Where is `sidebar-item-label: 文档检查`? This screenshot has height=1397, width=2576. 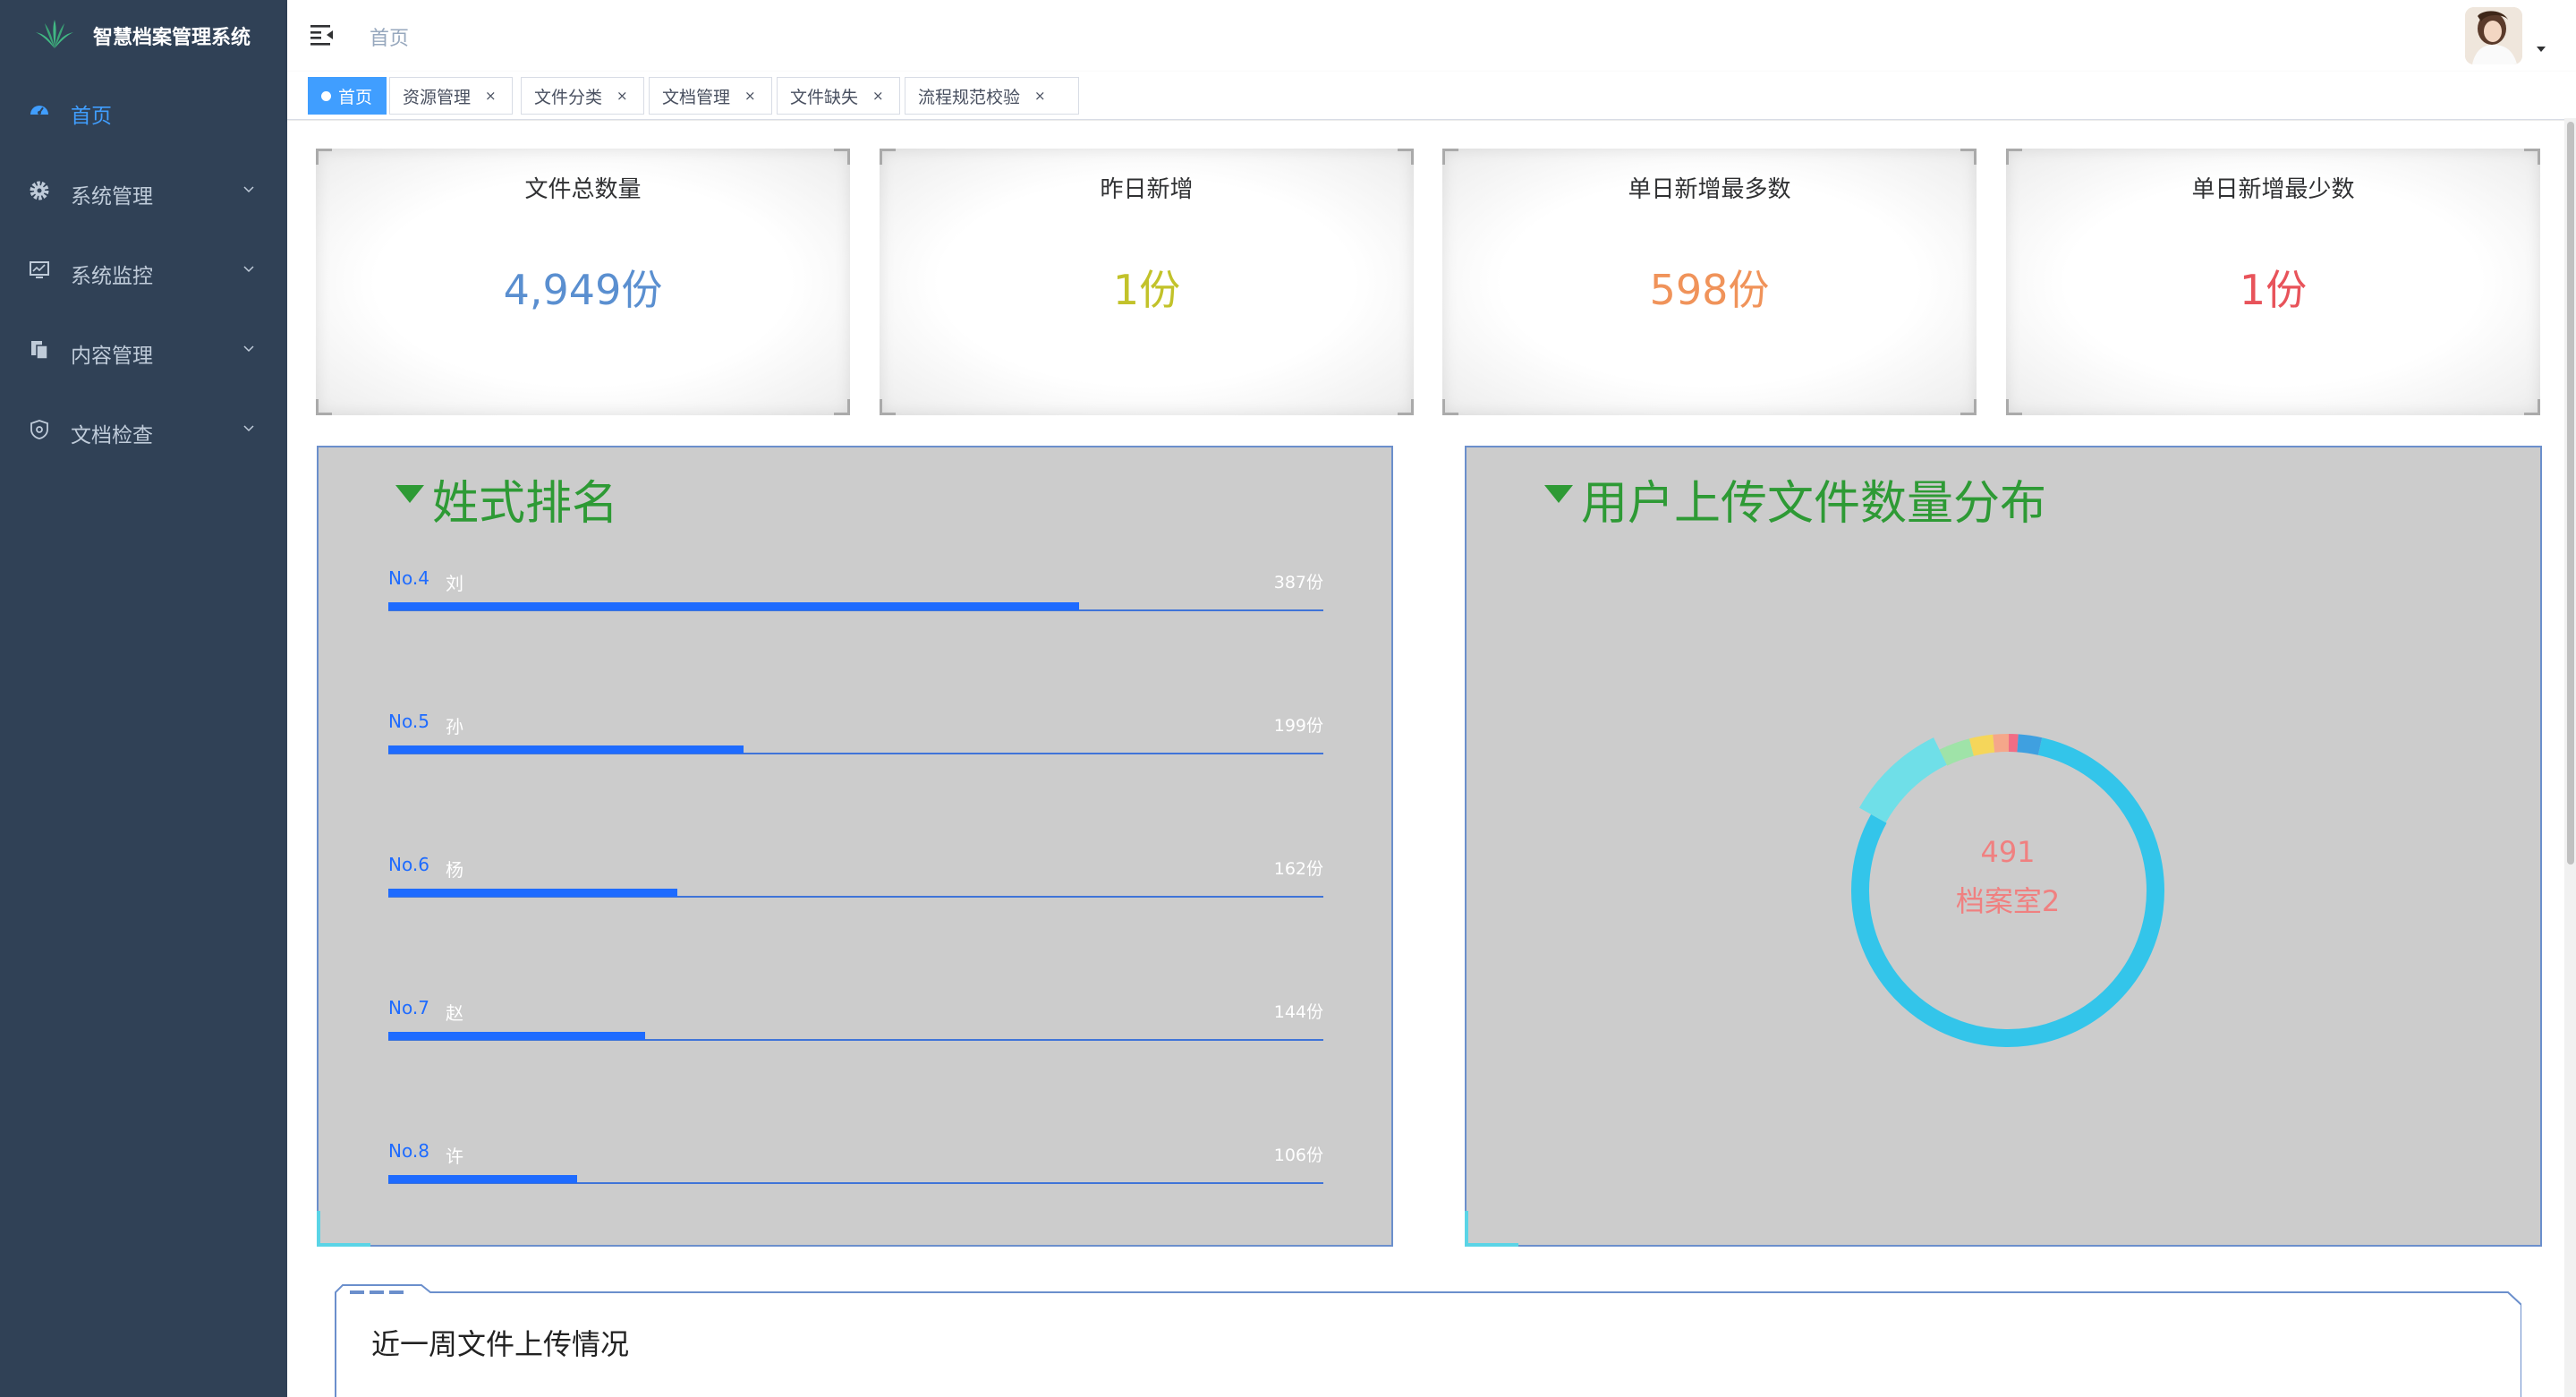
sidebar-item-label: 文档检查 is located at coordinates (112, 436).